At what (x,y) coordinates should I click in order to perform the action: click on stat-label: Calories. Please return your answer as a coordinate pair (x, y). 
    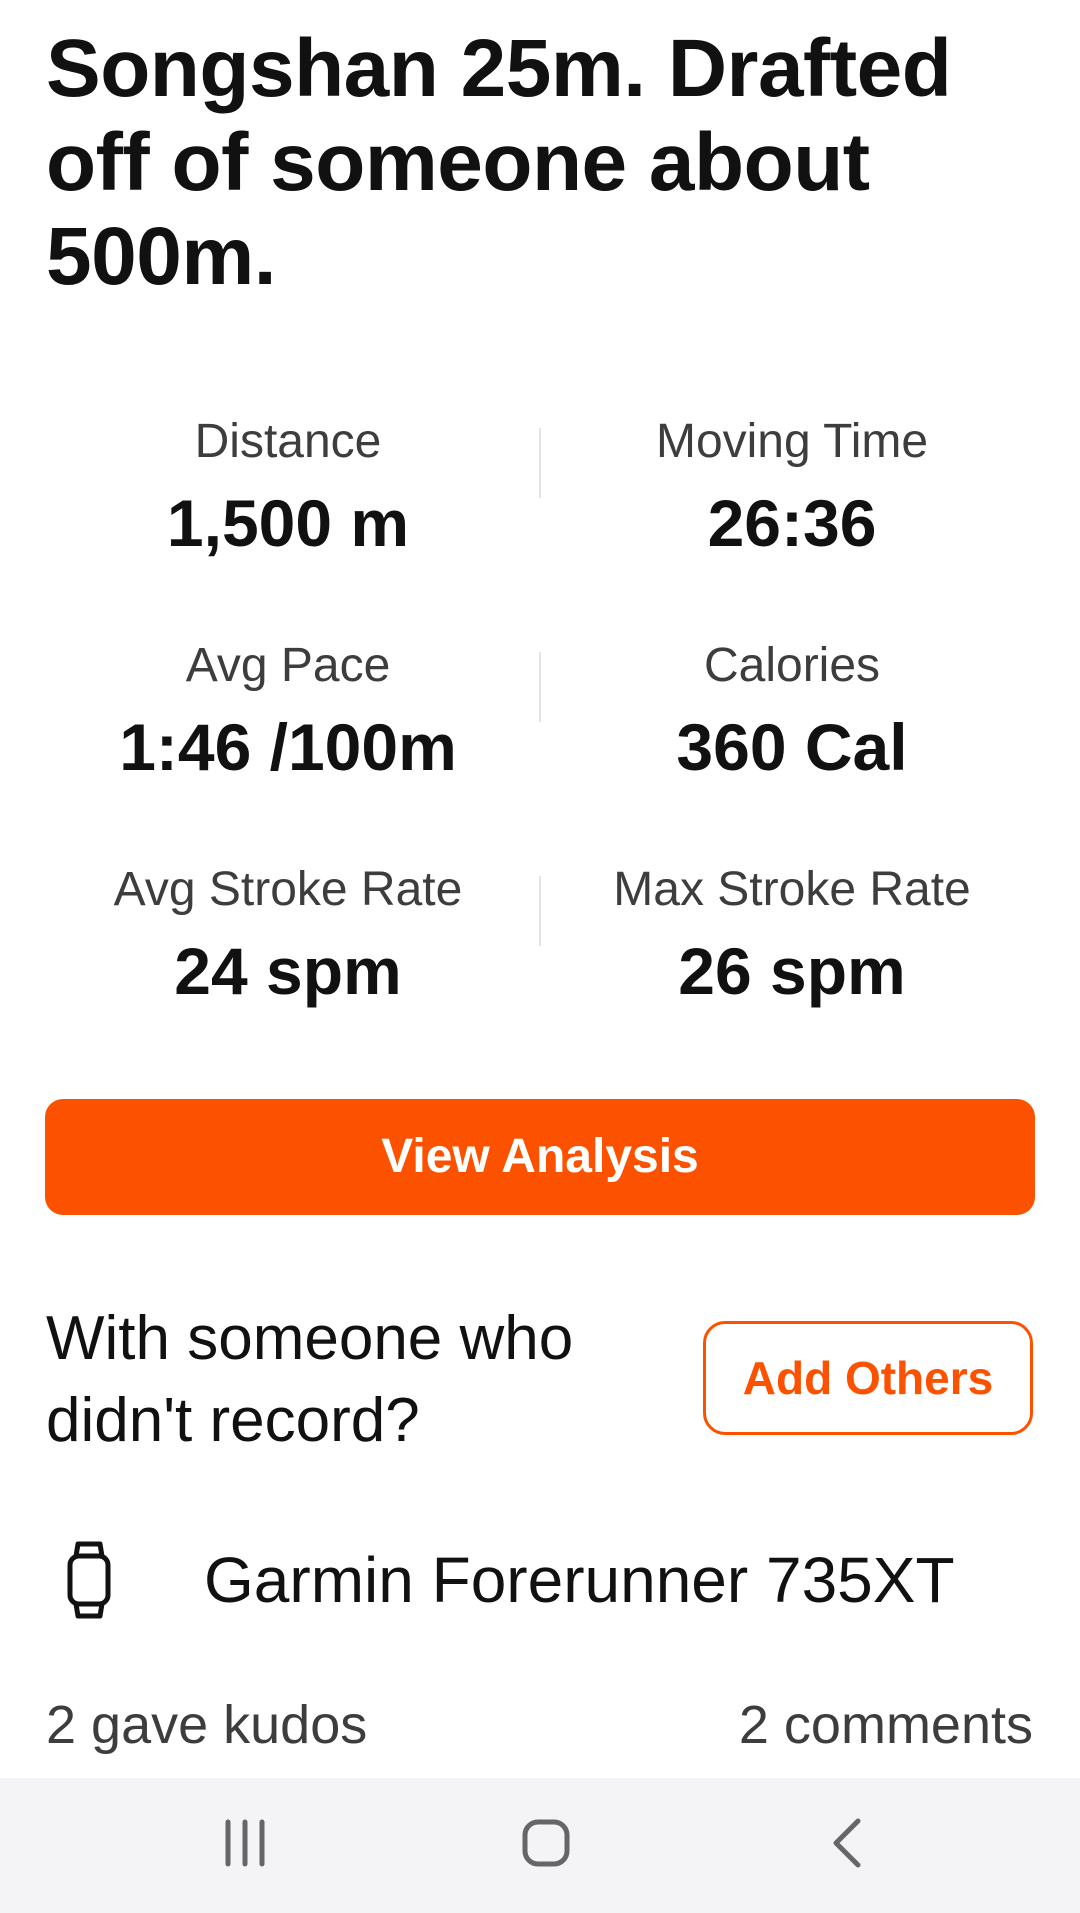
    Looking at the image, I should click on (792, 665).